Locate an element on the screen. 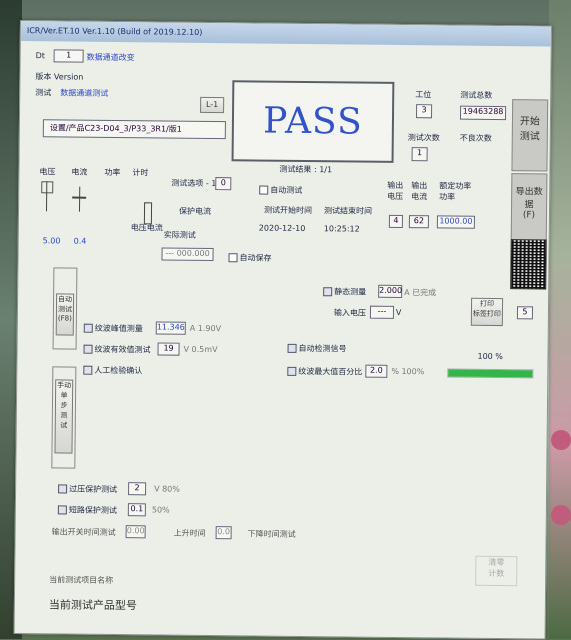  row3: 纹波峰值测量 is located at coordinates (113, 329).